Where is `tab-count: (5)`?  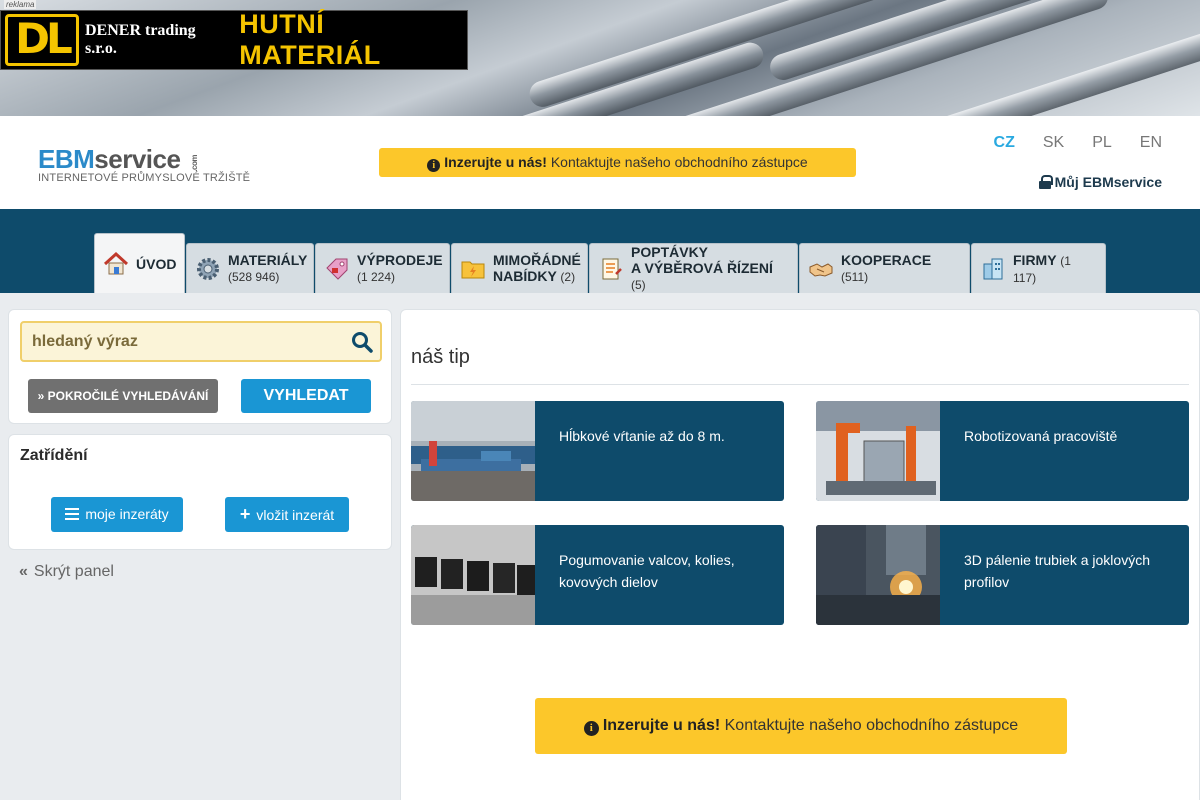 tab-count: (5) is located at coordinates (638, 285).